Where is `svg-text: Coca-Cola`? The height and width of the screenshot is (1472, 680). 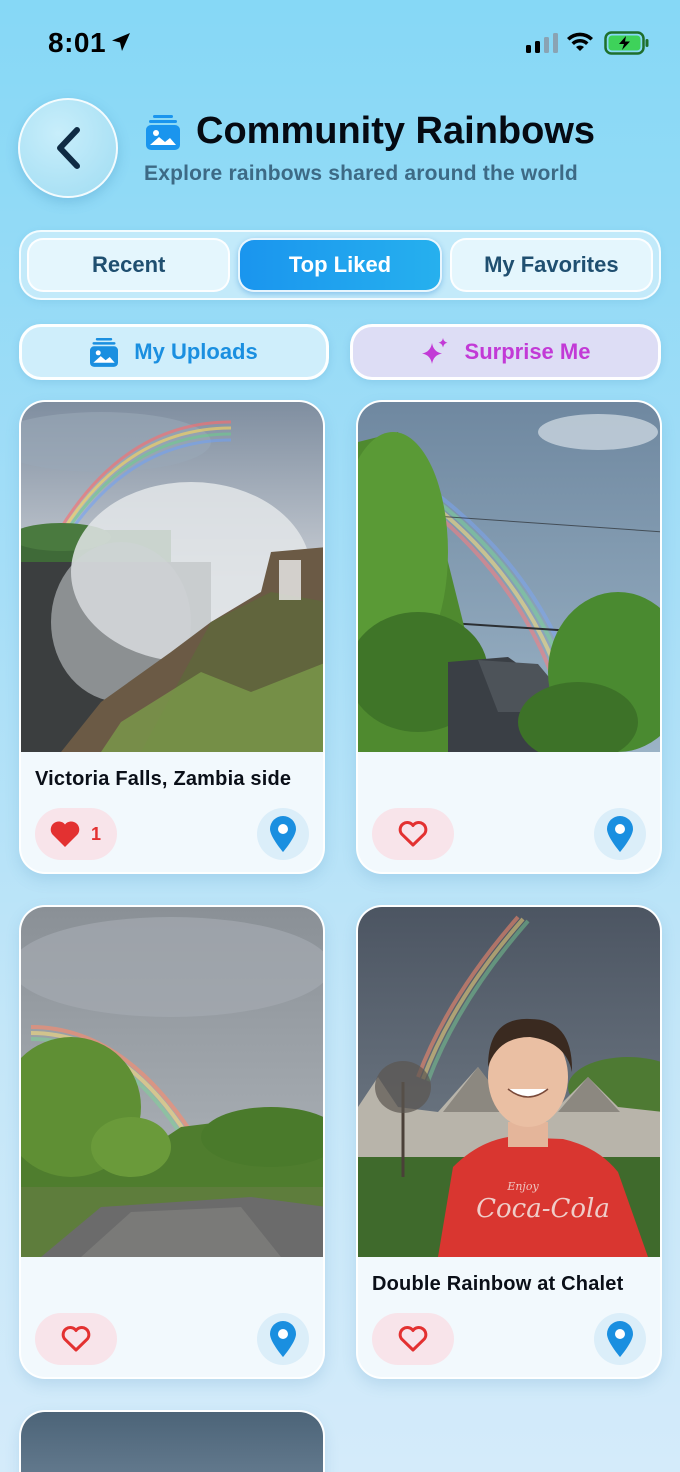 svg-text: Coca-Cola is located at coordinates (543, 1209).